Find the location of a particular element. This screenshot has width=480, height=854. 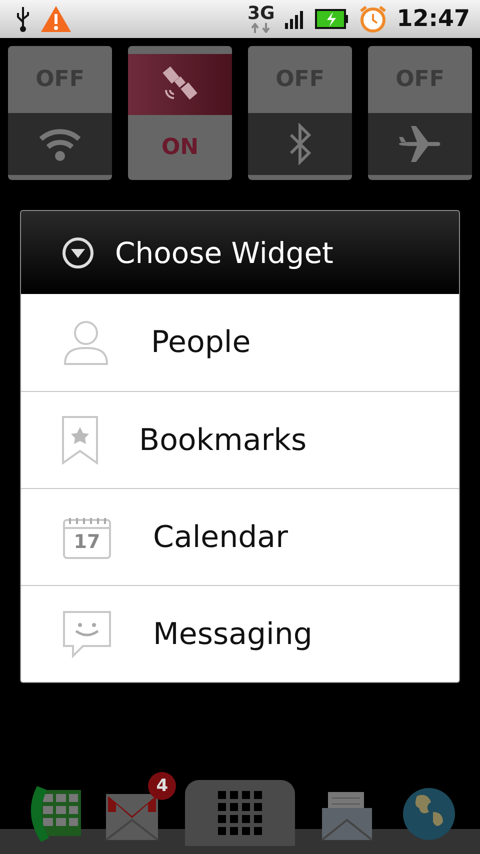

widget-name: Calendar is located at coordinates (220, 537).